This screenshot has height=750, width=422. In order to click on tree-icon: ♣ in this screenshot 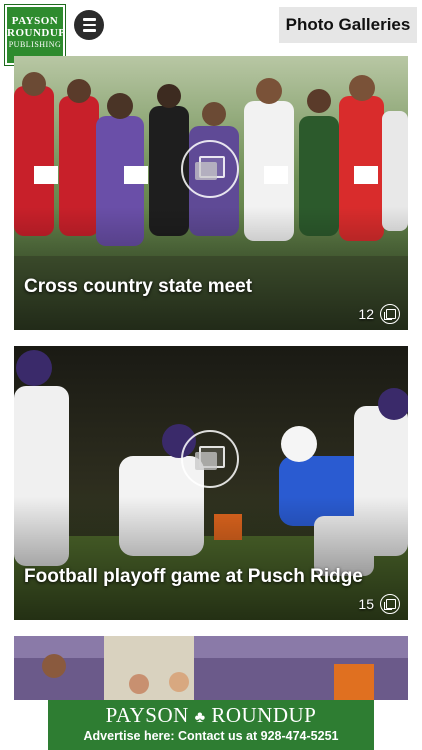, I will do `click(200, 717)`.